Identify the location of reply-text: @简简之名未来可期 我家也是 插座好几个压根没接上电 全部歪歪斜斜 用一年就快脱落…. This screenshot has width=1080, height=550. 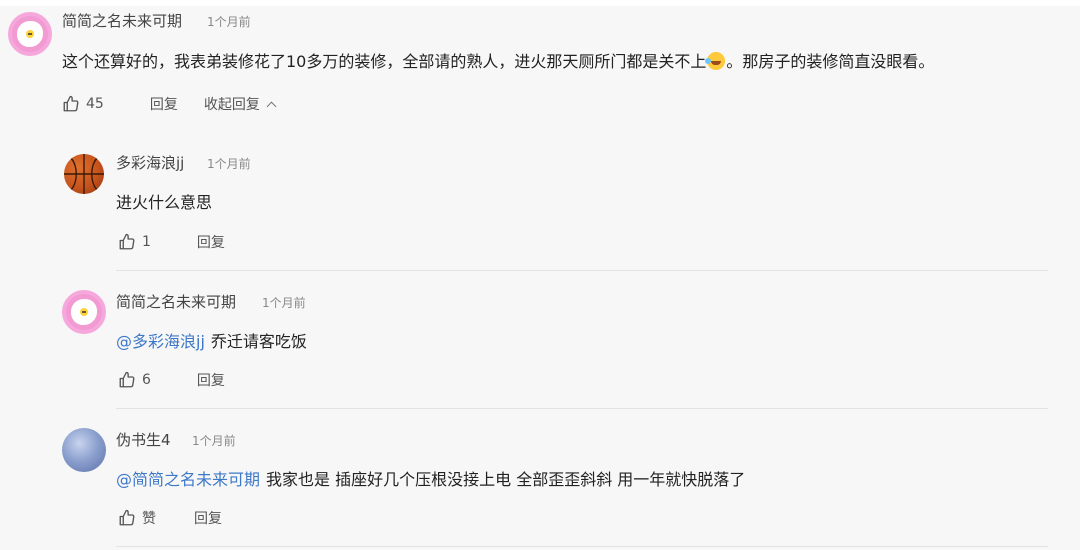
(431, 479).